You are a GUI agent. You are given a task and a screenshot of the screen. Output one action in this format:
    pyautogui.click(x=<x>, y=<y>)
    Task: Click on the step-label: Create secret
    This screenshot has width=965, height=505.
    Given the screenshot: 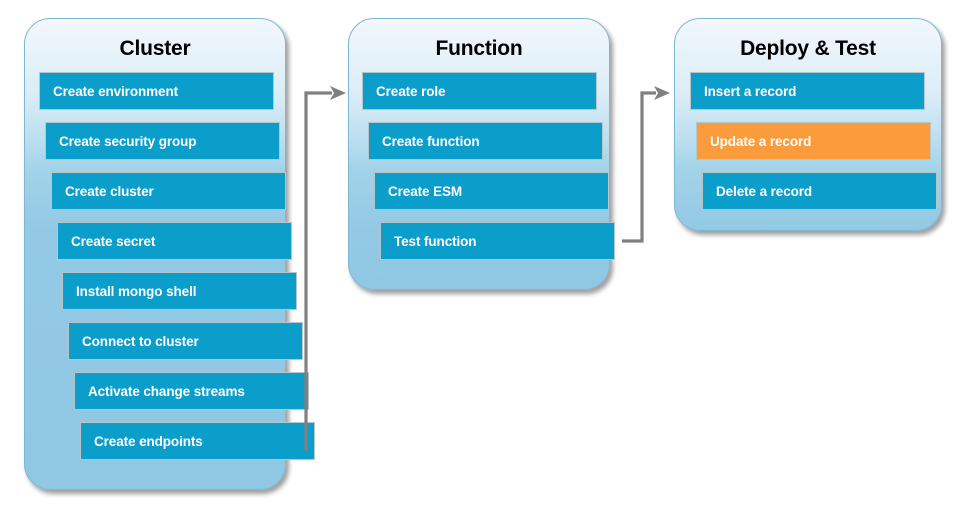 What is the action you would take?
    pyautogui.click(x=113, y=241)
    